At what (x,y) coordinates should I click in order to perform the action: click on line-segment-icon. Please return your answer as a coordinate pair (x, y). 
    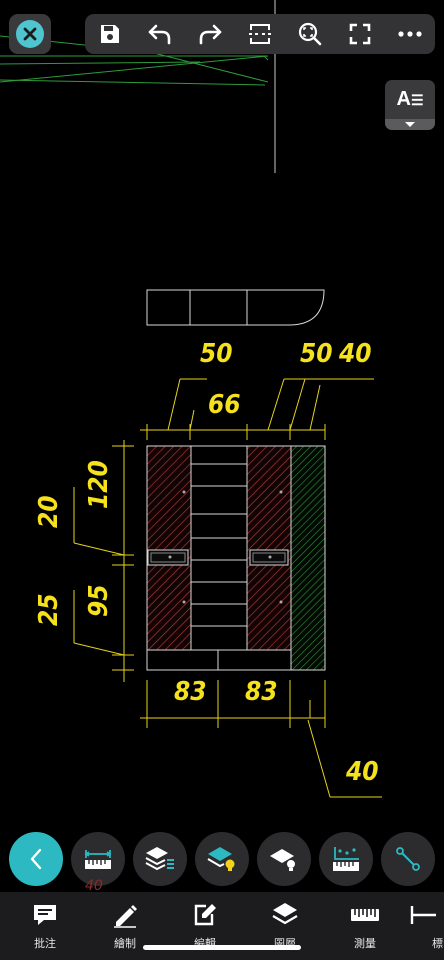
    Looking at the image, I should click on (408, 859).